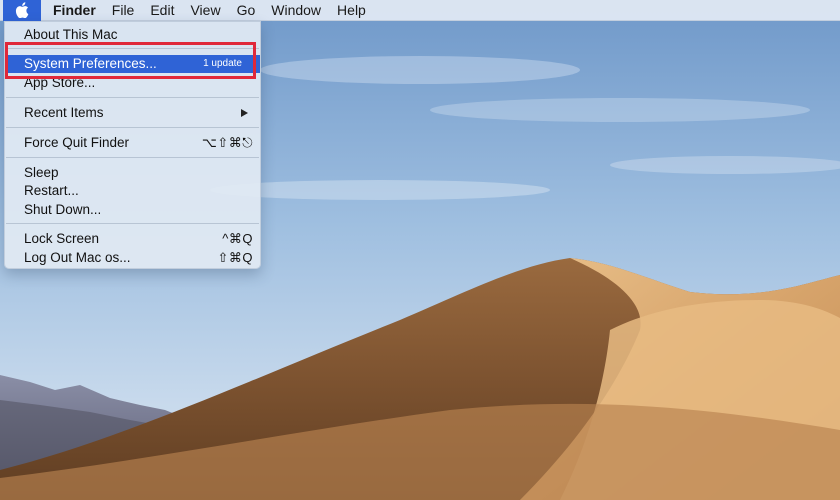  I want to click on menu-view: View, so click(205, 10).